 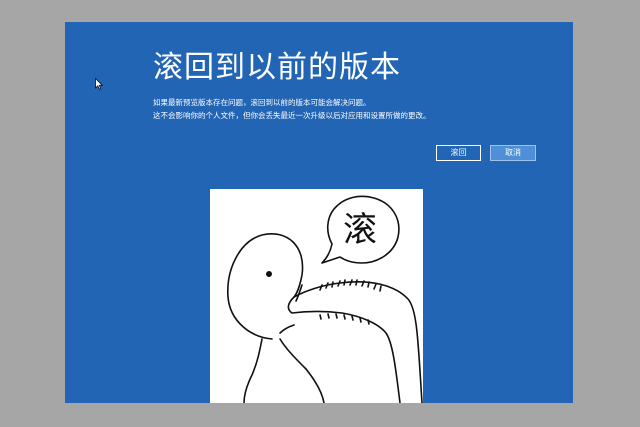 What do you see at coordinates (99, 84) in the screenshot?
I see `mouse-pointer-icon` at bounding box center [99, 84].